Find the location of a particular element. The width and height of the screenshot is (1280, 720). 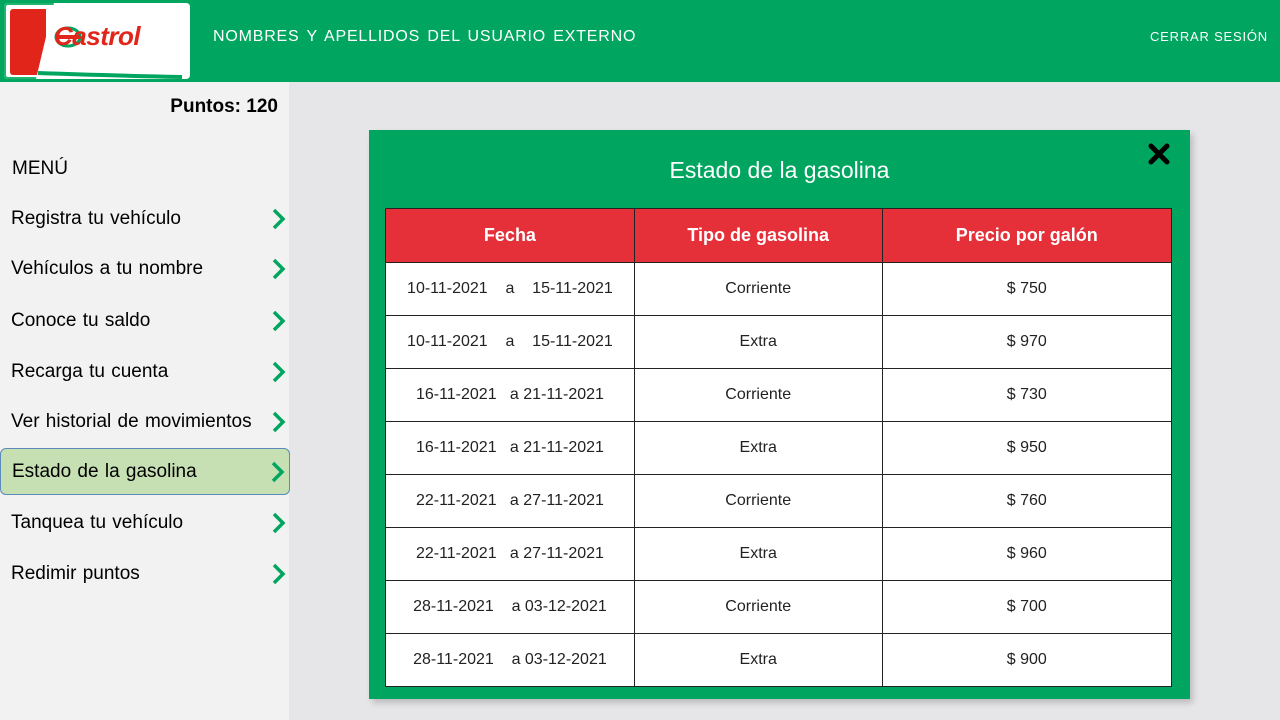

table-header-row: Fecha Tipo de gasolina Precio por galón is located at coordinates (778, 235).